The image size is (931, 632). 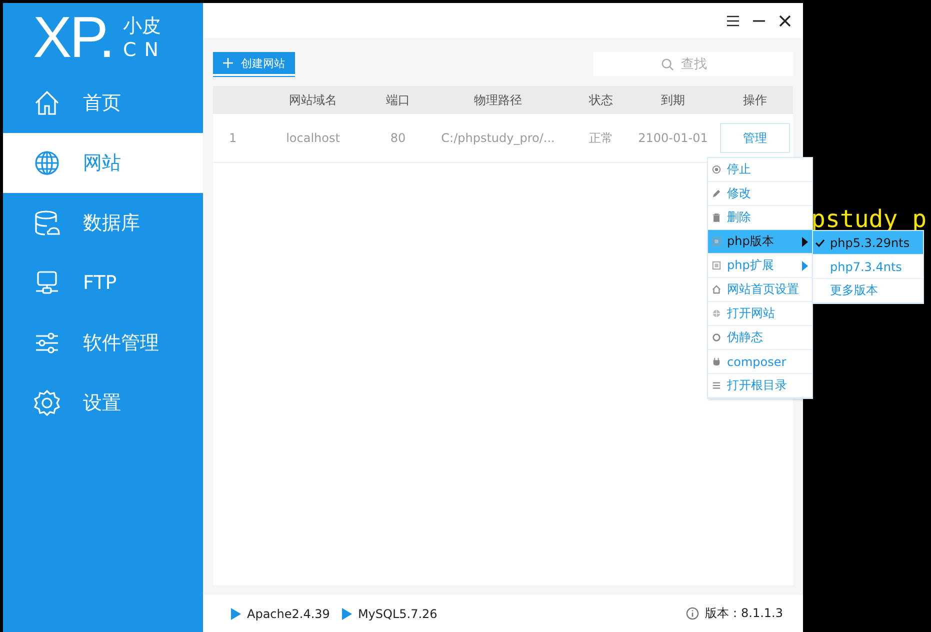 What do you see at coordinates (601, 100) in the screenshot?
I see `column-header: 状态` at bounding box center [601, 100].